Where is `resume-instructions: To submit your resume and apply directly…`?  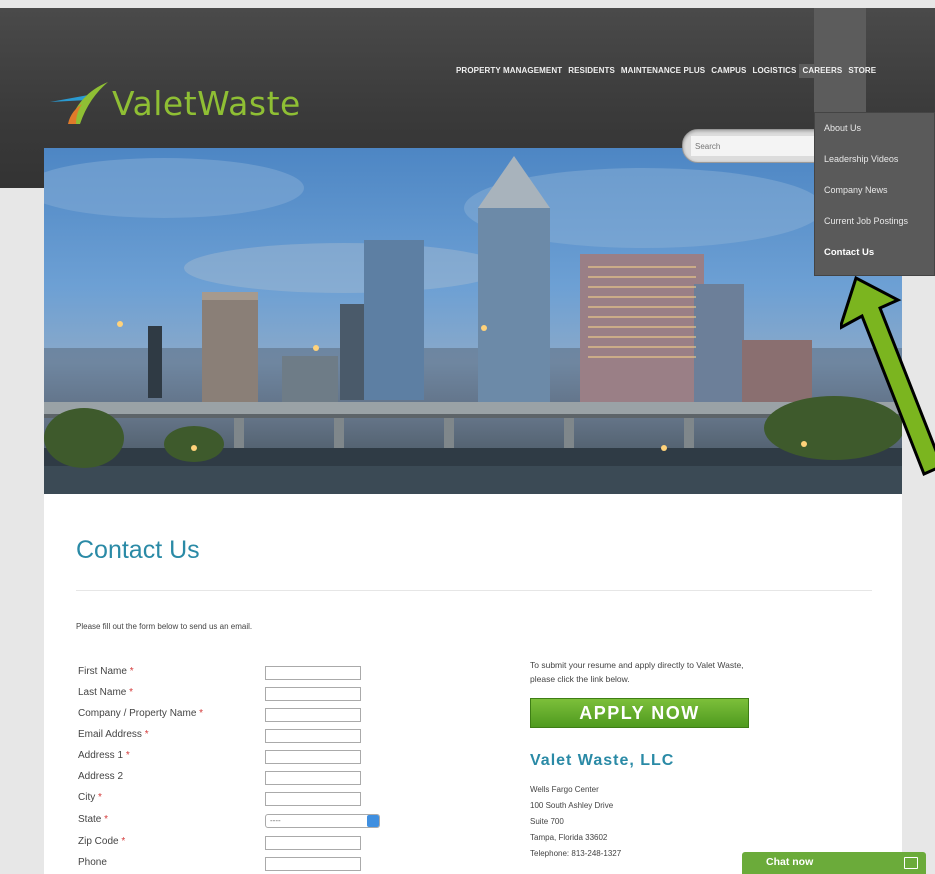
resume-instructions: To submit your resume and apply directly… is located at coordinates (665, 672).